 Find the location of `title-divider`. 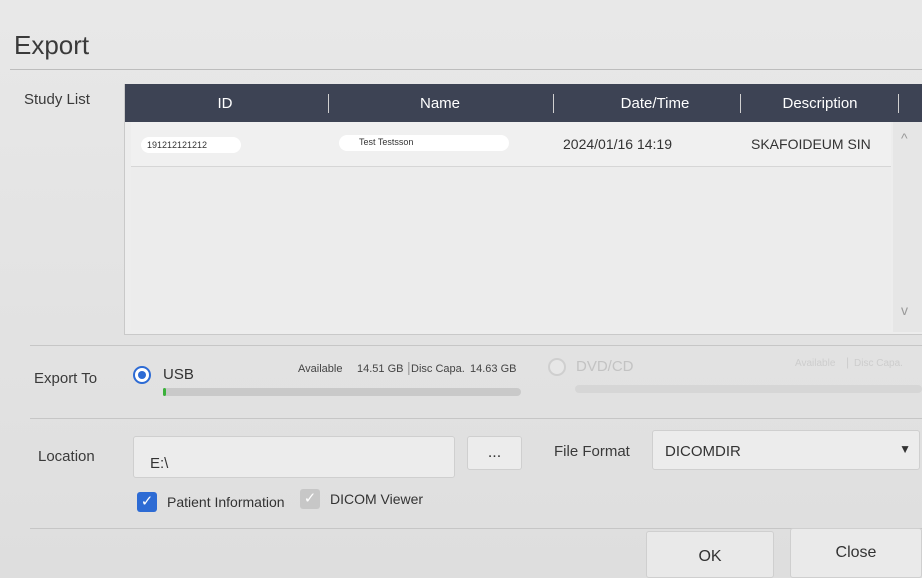

title-divider is located at coordinates (466, 69).